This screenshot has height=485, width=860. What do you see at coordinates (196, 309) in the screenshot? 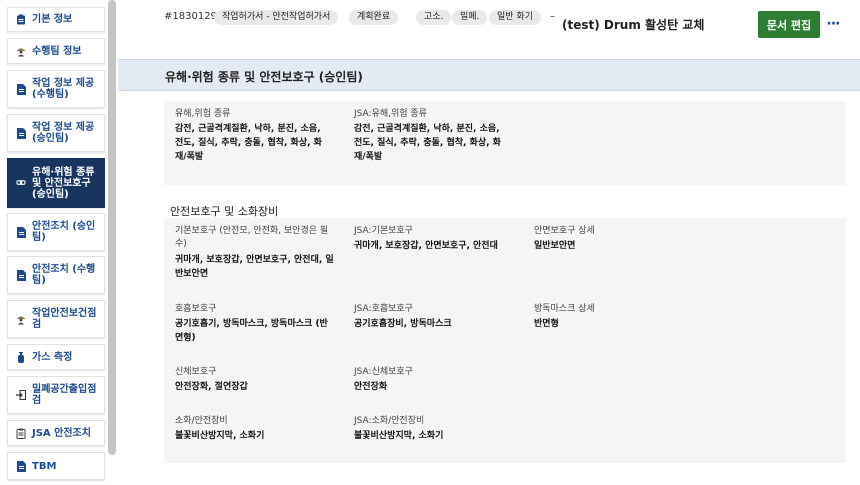
I see `respiratory-label: 호흡보호구` at bounding box center [196, 309].